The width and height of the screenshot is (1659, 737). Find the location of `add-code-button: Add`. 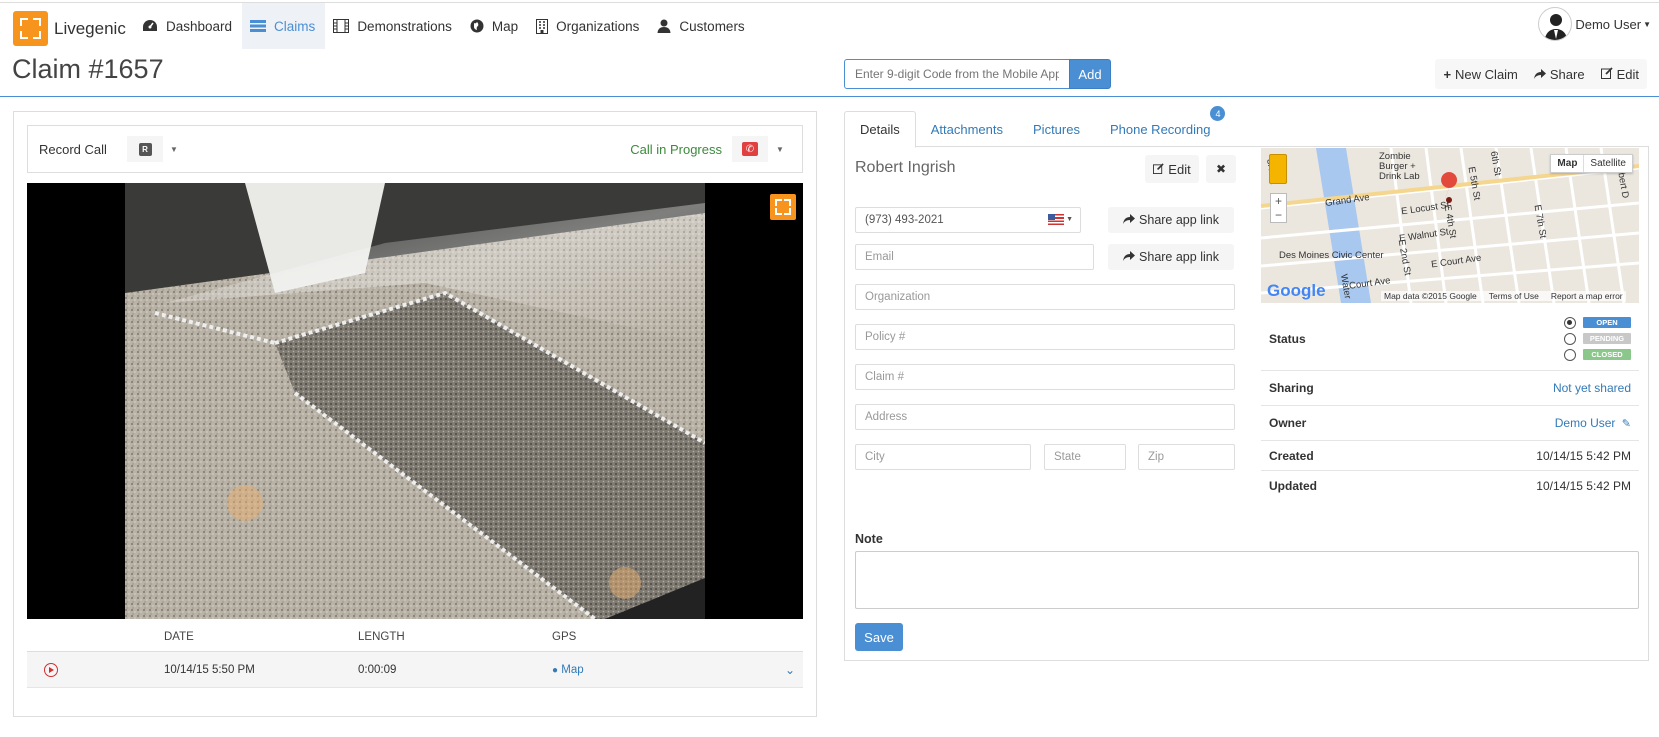

add-code-button: Add is located at coordinates (1090, 74).